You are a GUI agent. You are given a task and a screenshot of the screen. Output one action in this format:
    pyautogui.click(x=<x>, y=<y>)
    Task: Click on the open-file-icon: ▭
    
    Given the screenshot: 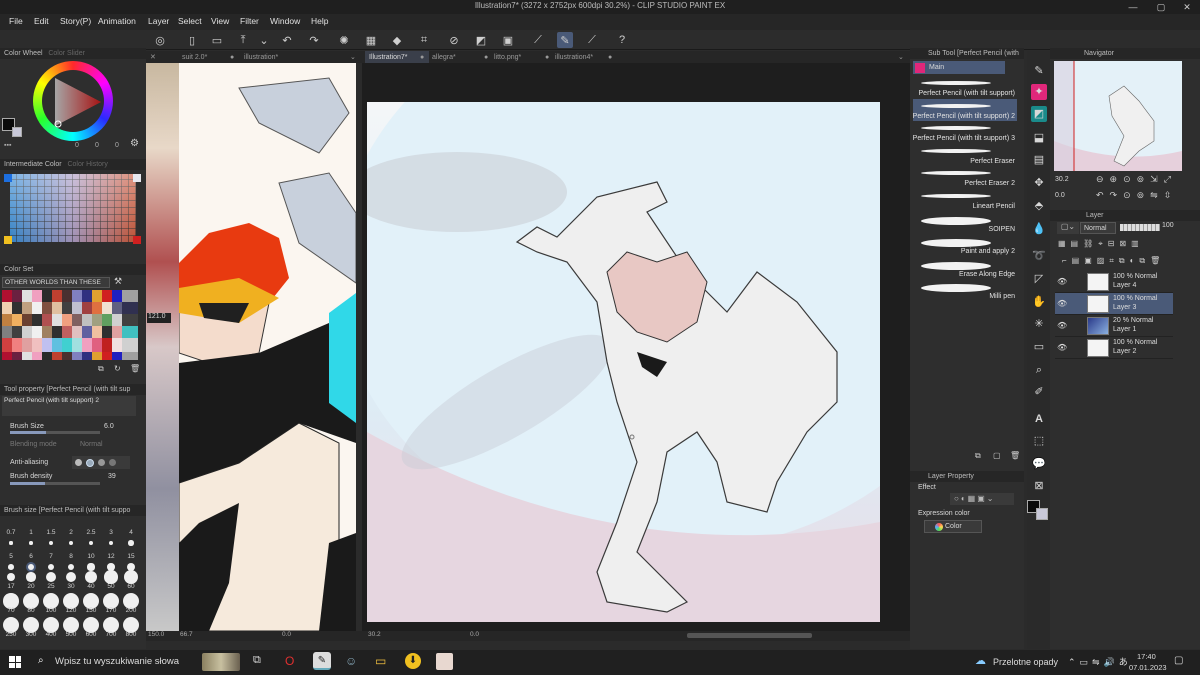 What is the action you would take?
    pyautogui.click(x=217, y=40)
    